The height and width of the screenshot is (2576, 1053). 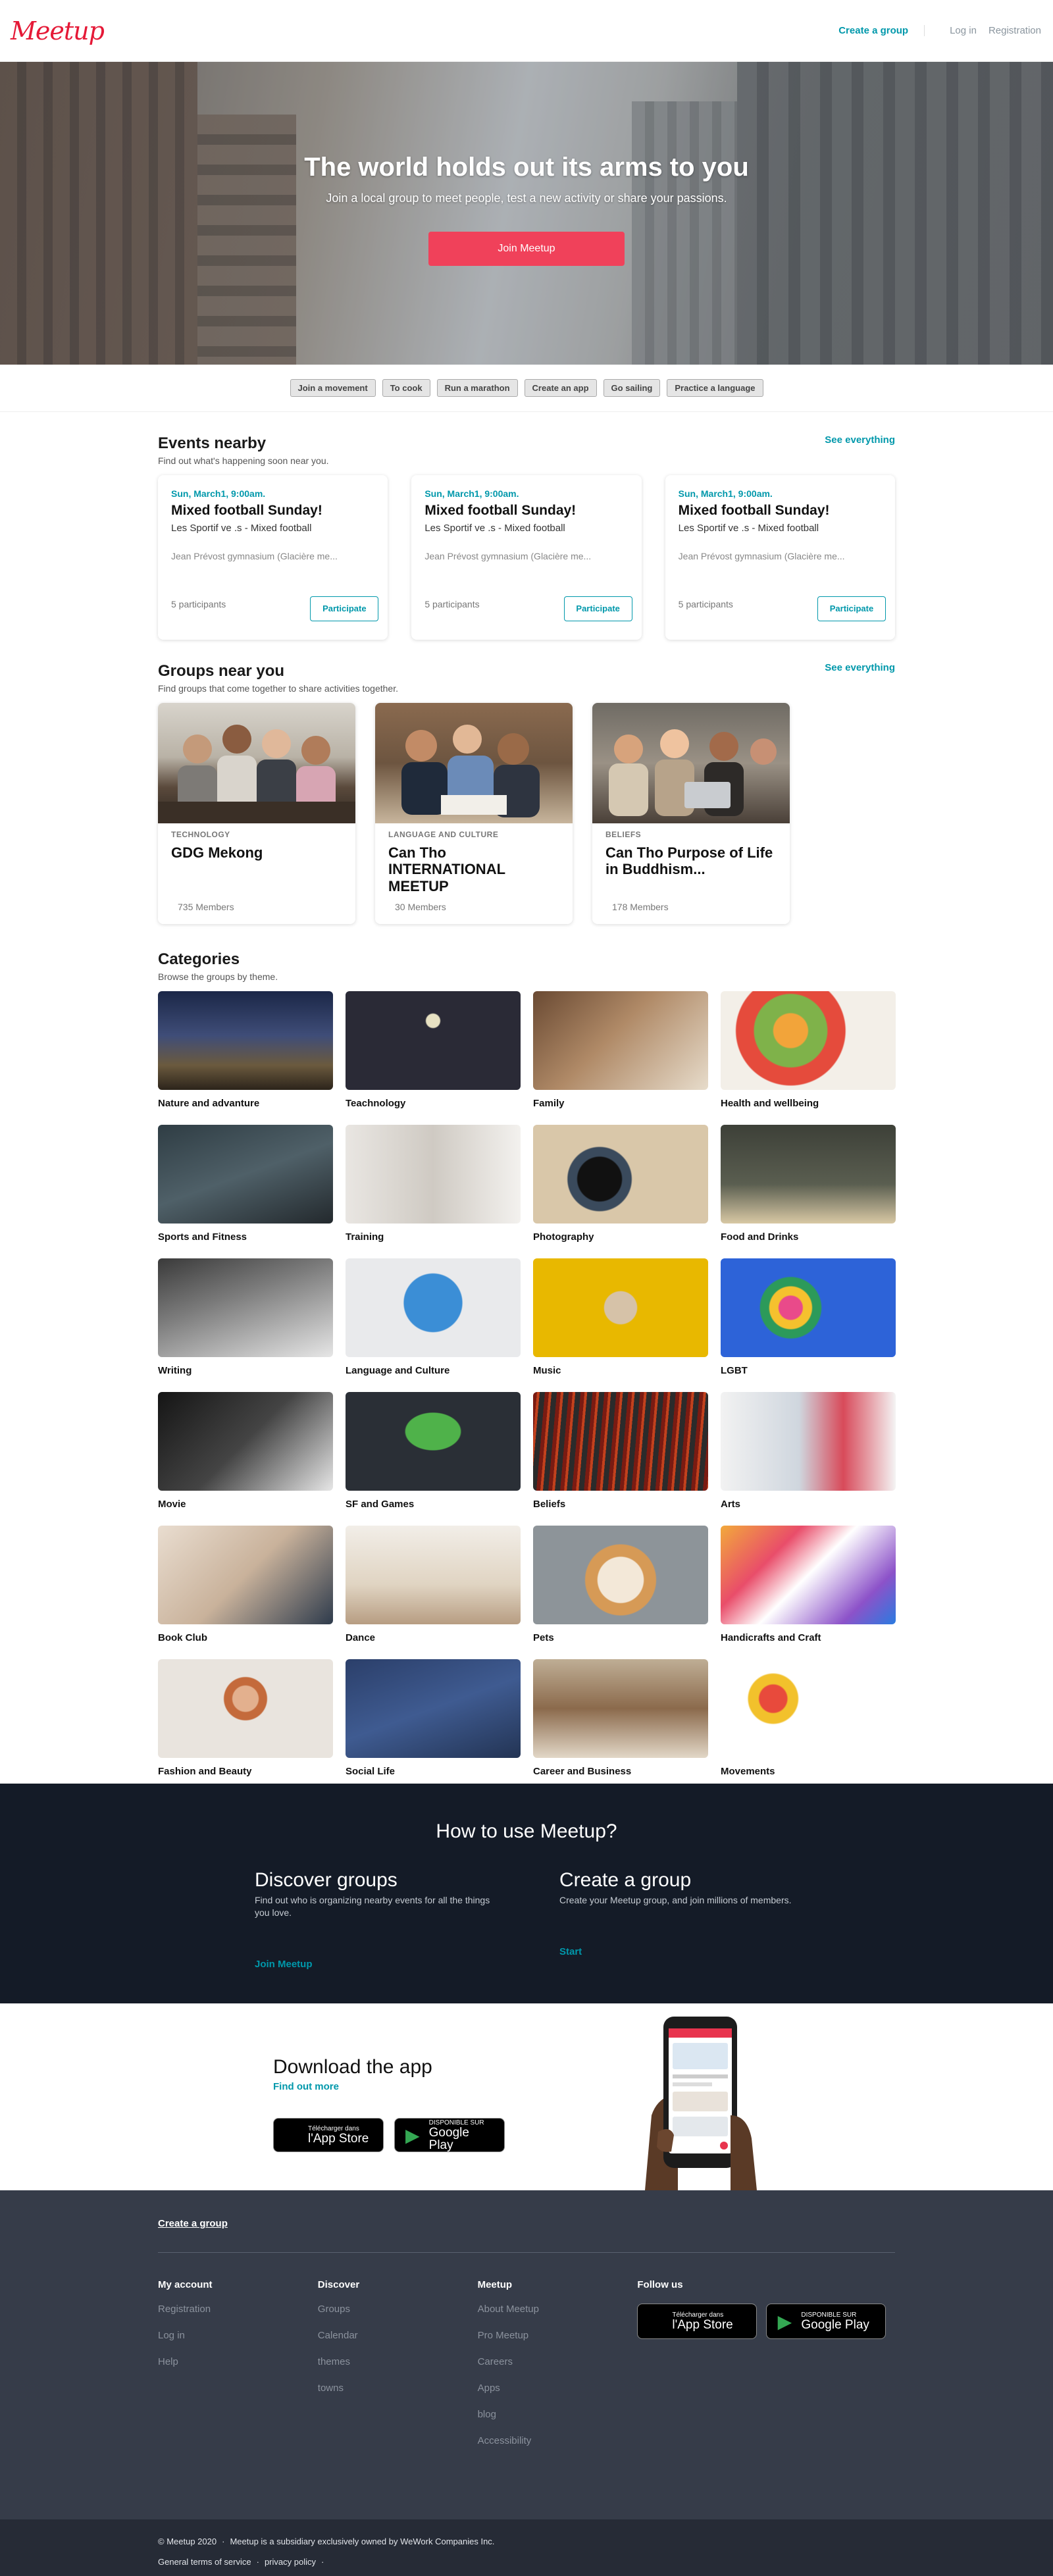 I want to click on footer-app-store-badge: Télécharger dans l'App Store, so click(x=697, y=2321).